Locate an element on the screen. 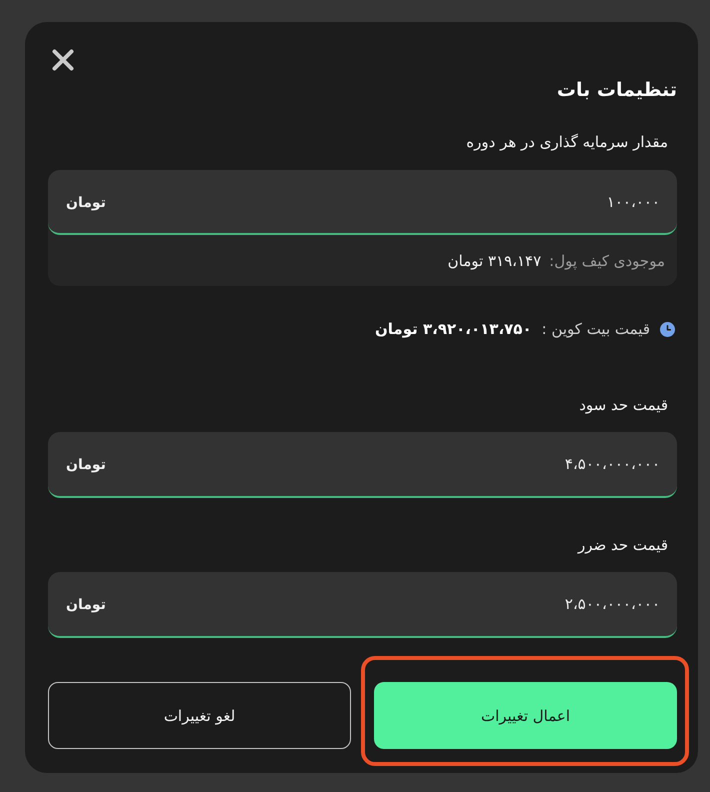  field-label: مقدار سرمایه گذاری در هر دوره is located at coordinates (567, 142).